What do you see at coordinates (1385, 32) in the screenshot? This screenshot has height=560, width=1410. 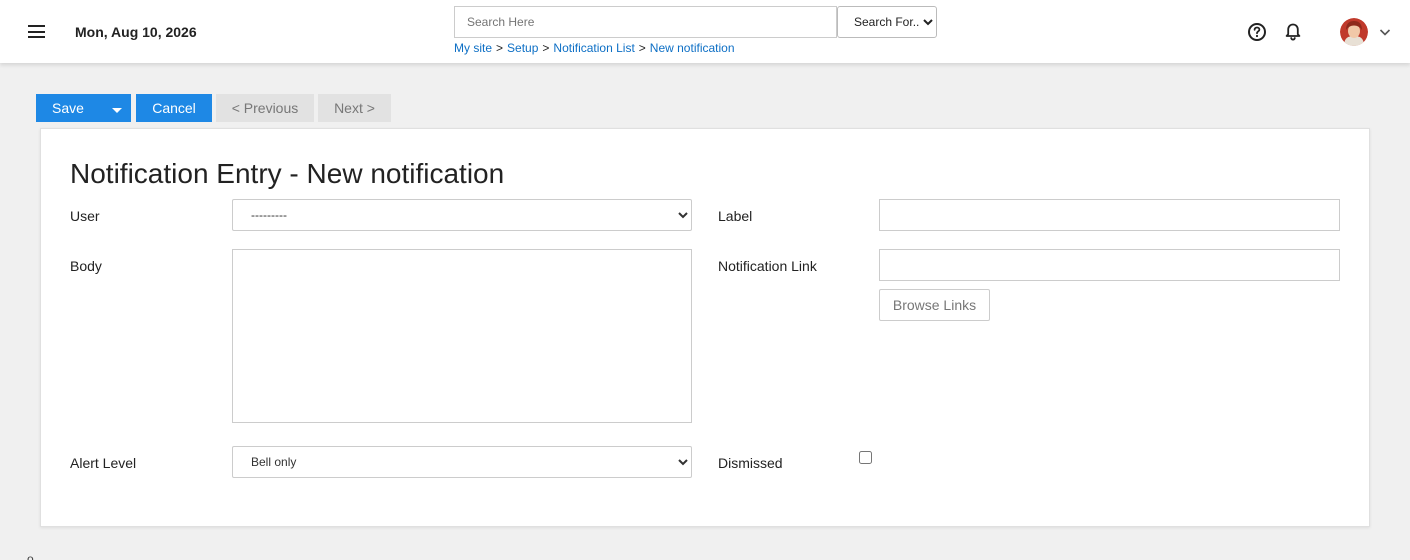 I see `chevron-down-icon` at bounding box center [1385, 32].